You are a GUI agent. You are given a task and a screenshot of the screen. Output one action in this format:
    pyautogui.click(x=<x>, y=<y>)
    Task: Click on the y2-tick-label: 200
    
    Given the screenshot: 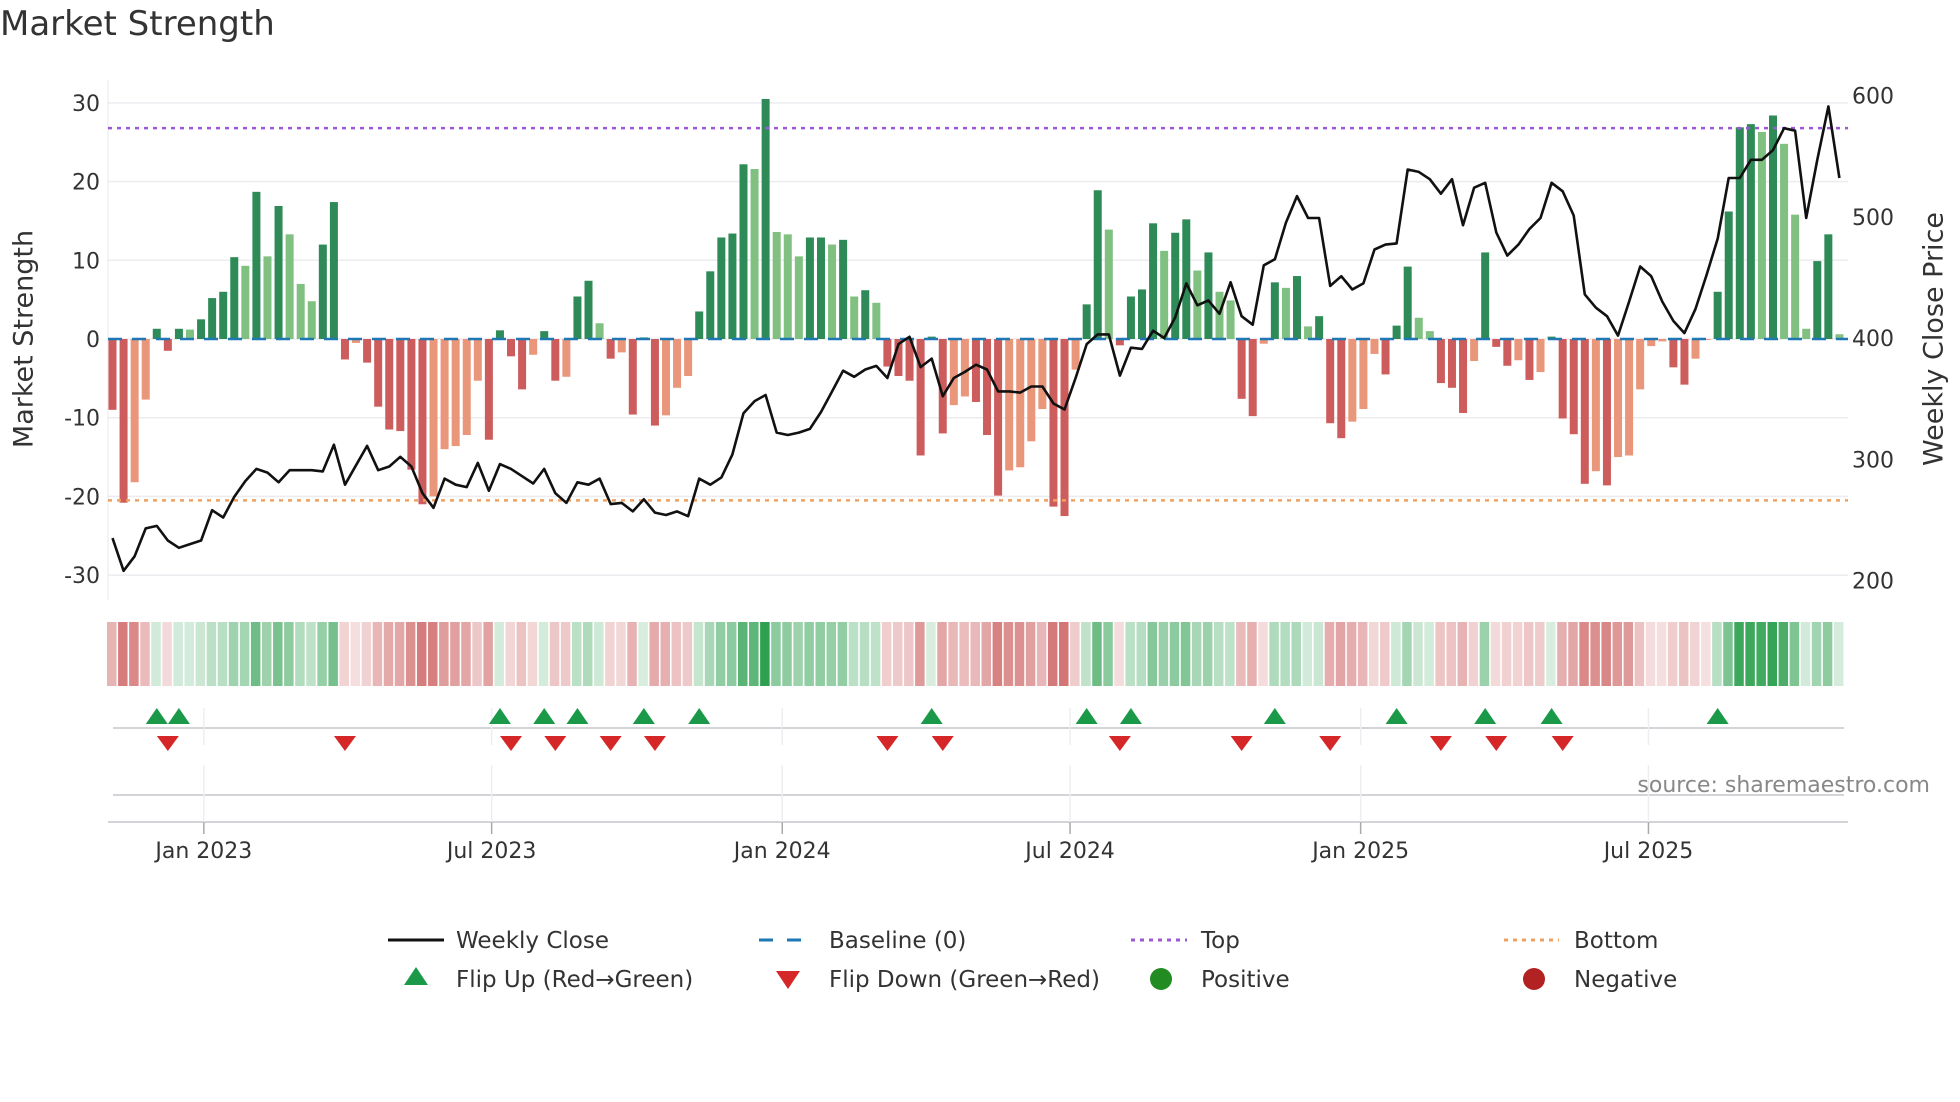 What is the action you would take?
    pyautogui.click(x=1873, y=582)
    